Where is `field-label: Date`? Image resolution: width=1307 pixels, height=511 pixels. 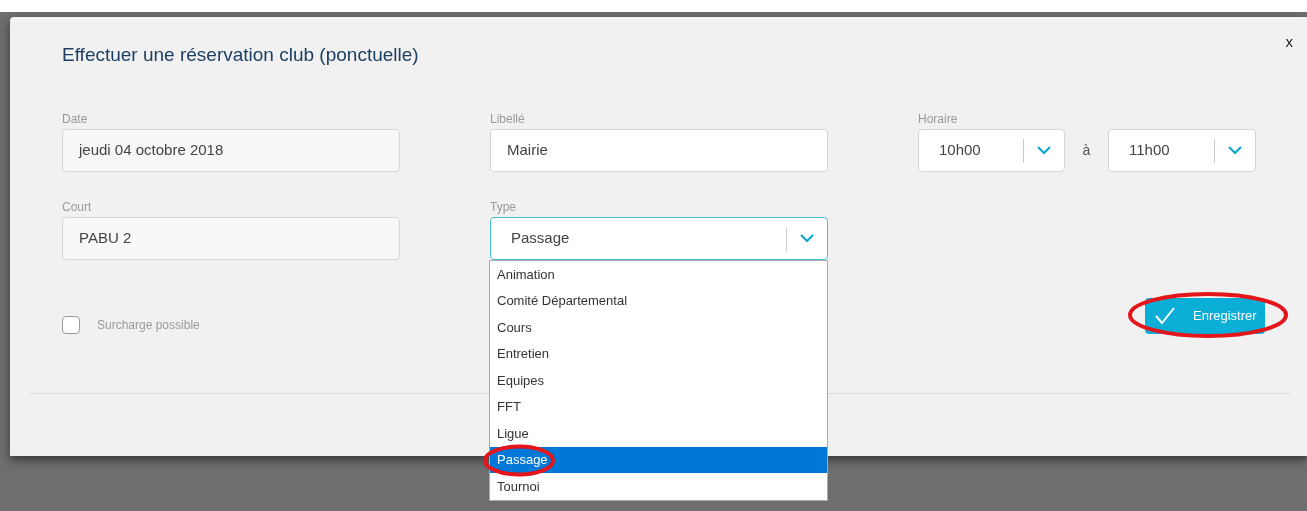 field-label: Date is located at coordinates (75, 119).